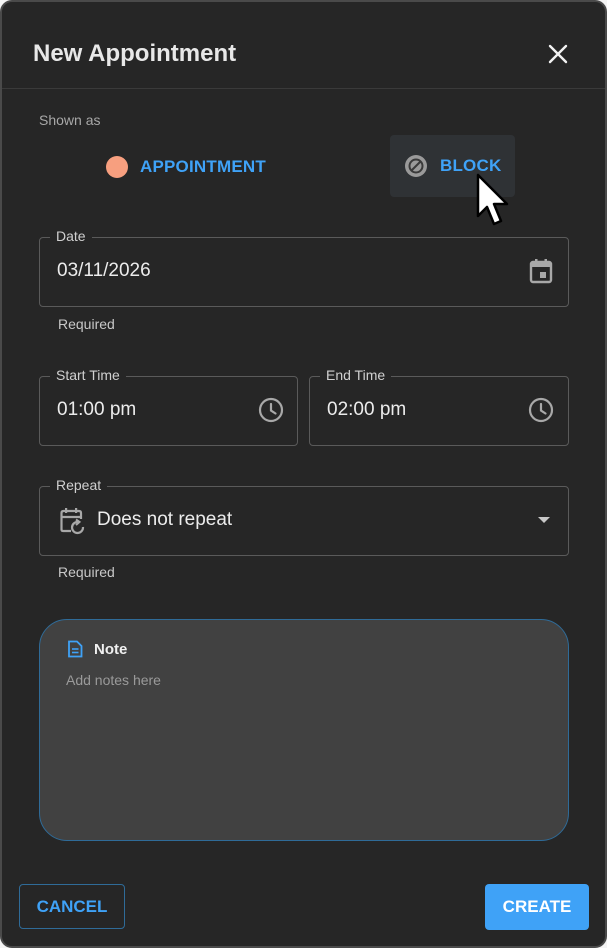 The image size is (607, 948). What do you see at coordinates (168, 406) in the screenshot?
I see `start-time-field: Start Time 01:00 pm` at bounding box center [168, 406].